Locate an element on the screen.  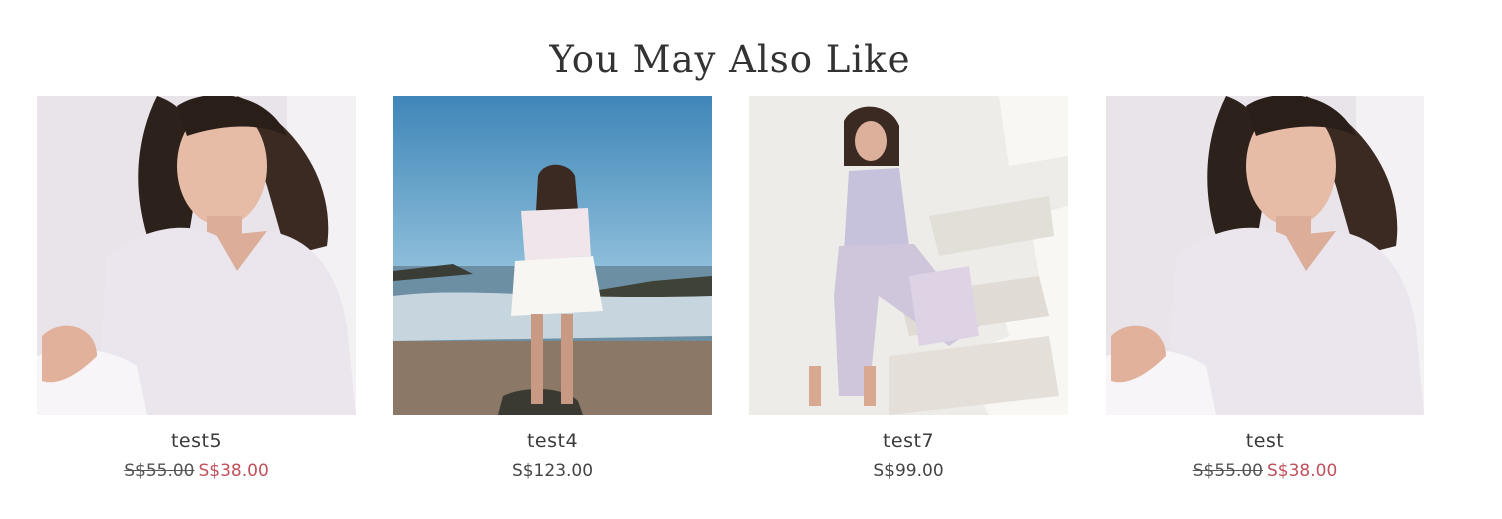
product-price: S$123.00 is located at coordinates (552, 471).